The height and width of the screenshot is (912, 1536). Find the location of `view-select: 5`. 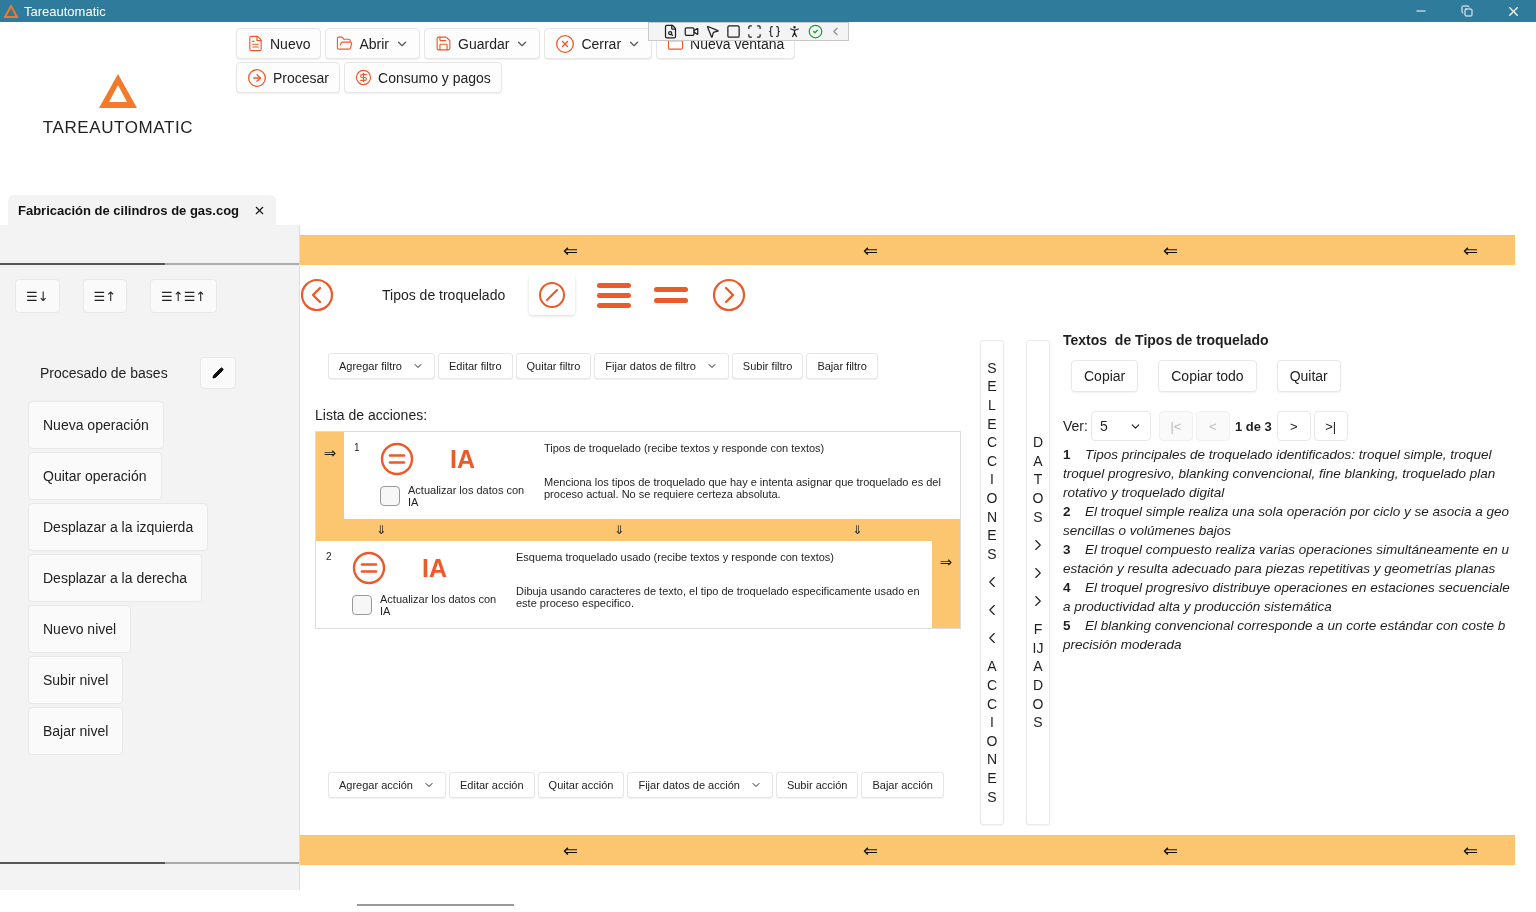

view-select: 5 is located at coordinates (1120, 426).